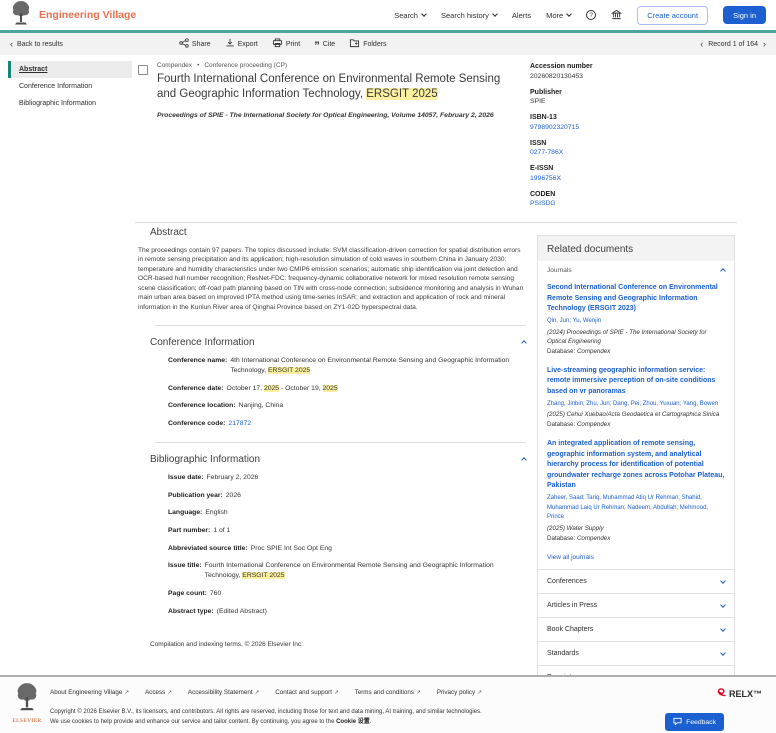  What do you see at coordinates (196, 388) in the screenshot?
I see `field-label: Conference date:` at bounding box center [196, 388].